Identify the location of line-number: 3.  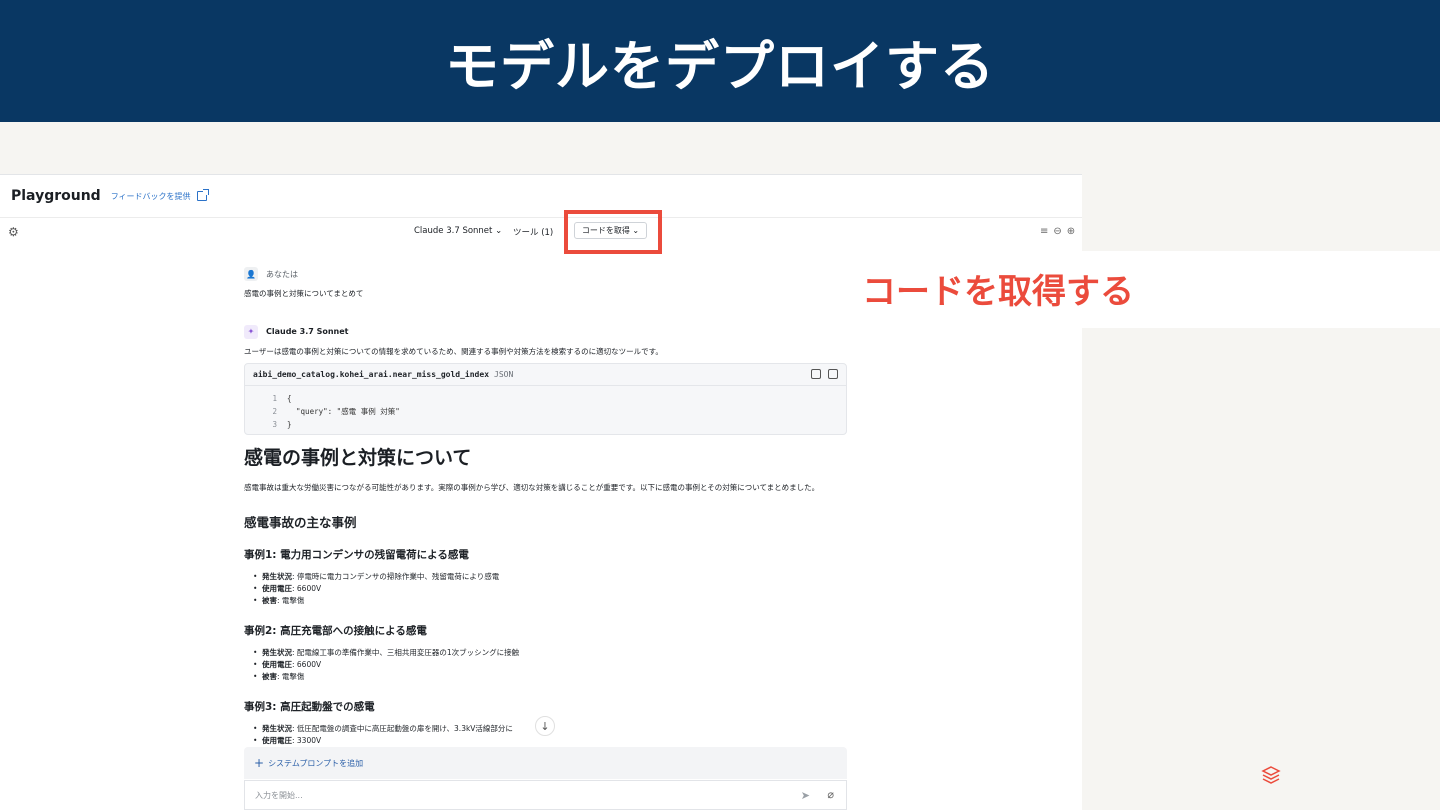
(274, 424).